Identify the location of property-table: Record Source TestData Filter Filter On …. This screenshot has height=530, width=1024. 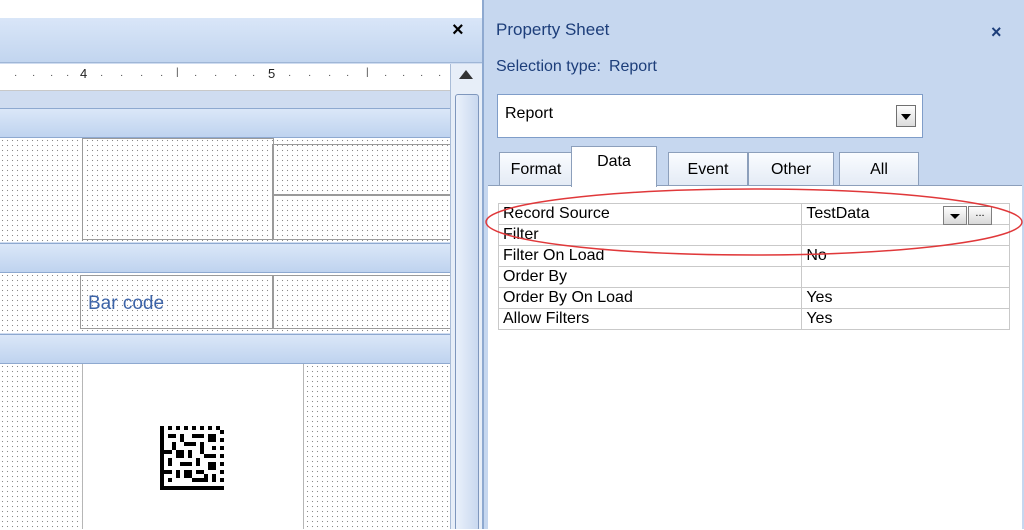
(753, 266).